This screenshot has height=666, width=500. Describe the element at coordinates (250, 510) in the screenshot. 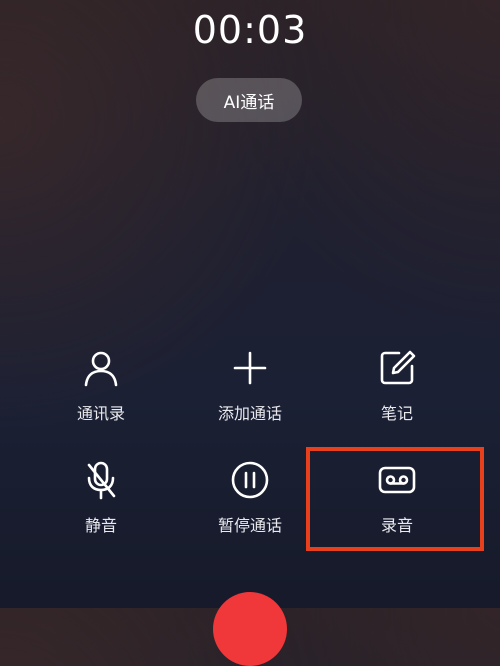

I see `hold-call-button: 暂停通话` at that location.